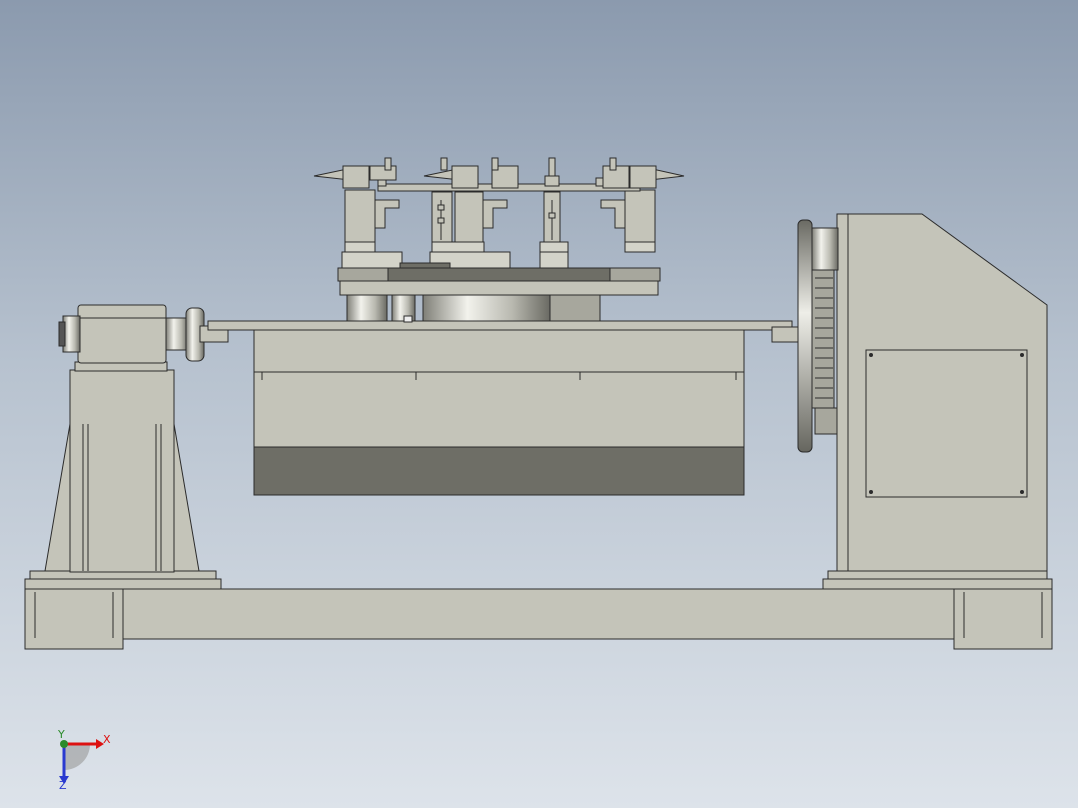 This screenshot has height=808, width=1078. Describe the element at coordinates (63, 785) in the screenshot. I see `z-axis-label: Z` at that location.